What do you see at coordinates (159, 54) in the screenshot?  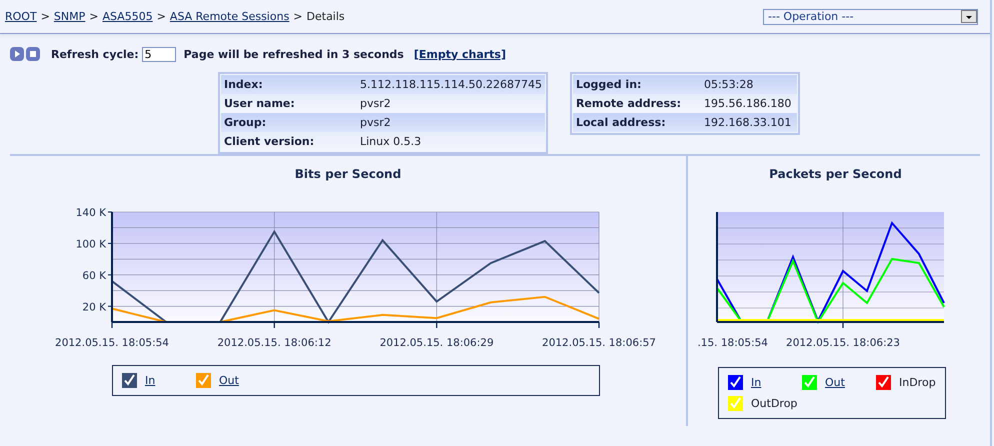 I see `refresh-cycle-field: 5` at bounding box center [159, 54].